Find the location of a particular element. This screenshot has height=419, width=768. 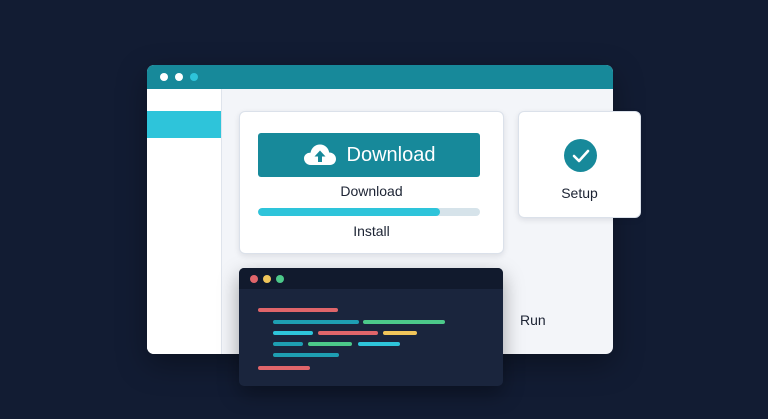

terminal-dot-green is located at coordinates (280, 279).